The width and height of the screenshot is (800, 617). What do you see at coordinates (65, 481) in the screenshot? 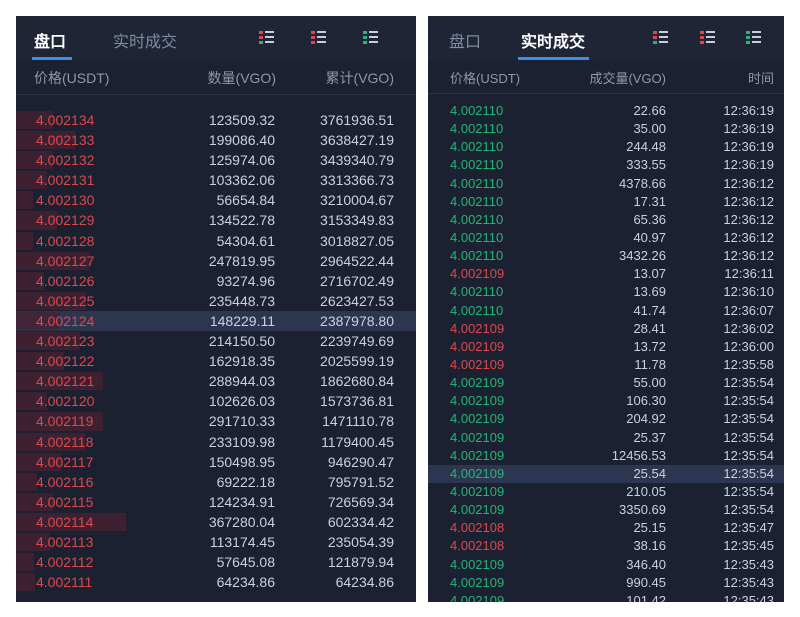
I see `price-cell: 4.002116` at bounding box center [65, 481].